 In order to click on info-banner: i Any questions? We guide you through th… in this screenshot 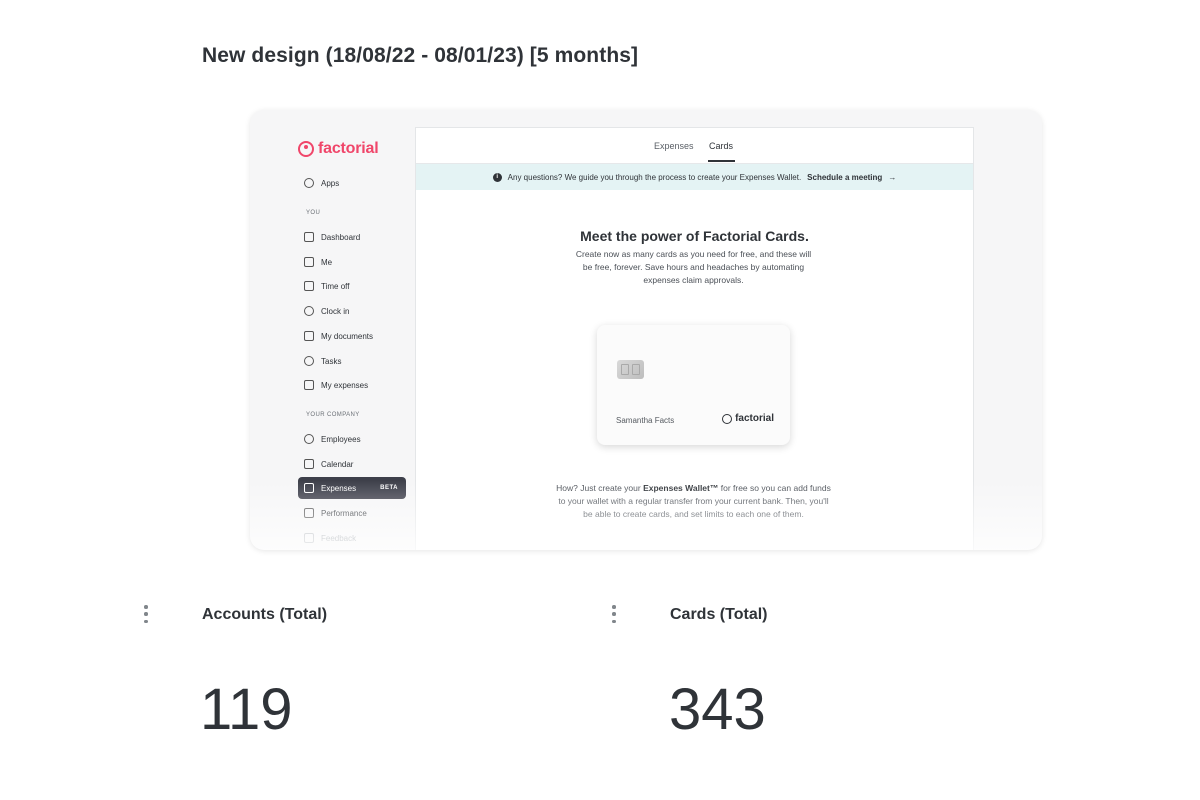, I will do `click(694, 177)`.